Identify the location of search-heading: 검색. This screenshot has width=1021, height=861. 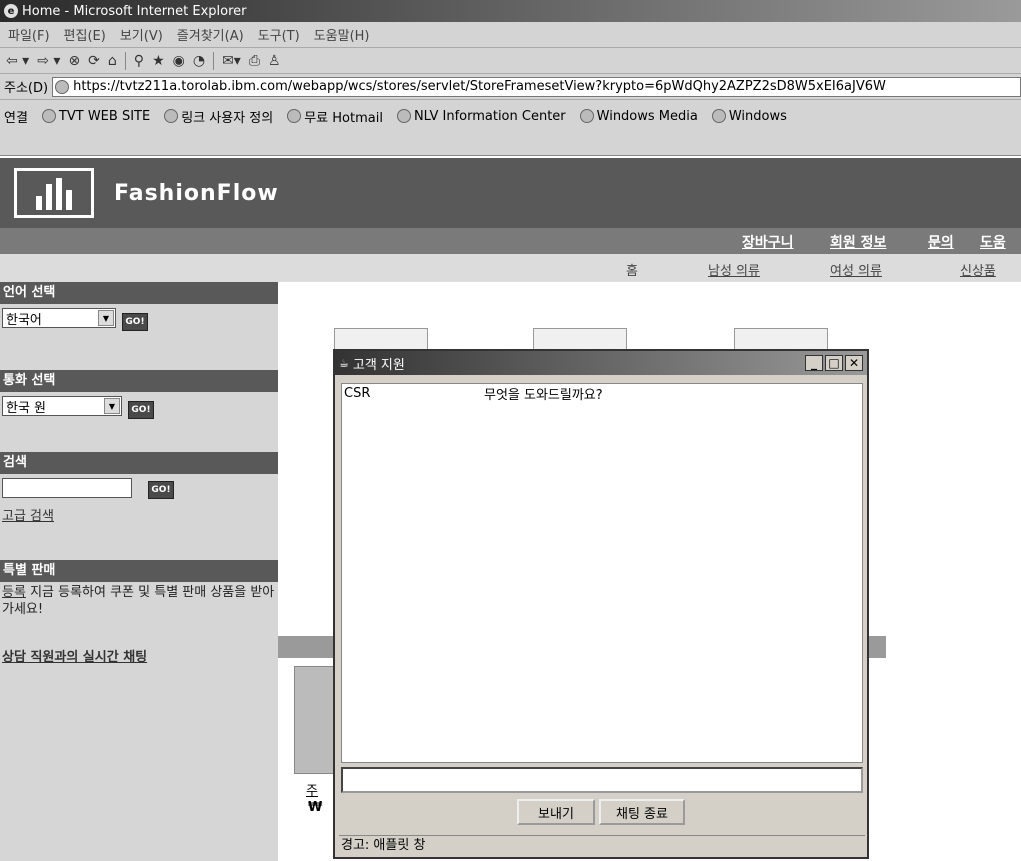
(139, 463).